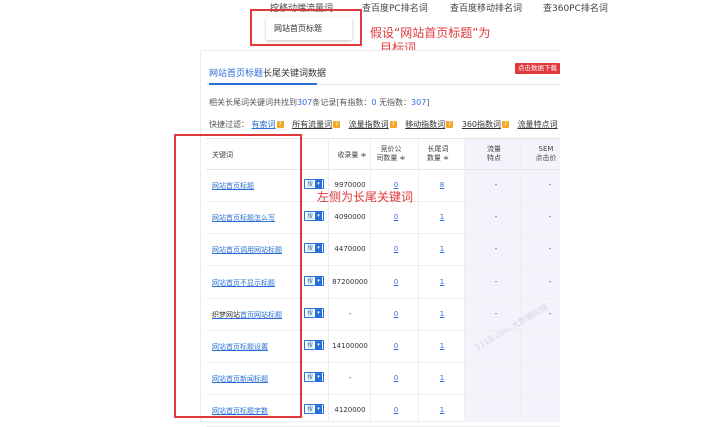 This screenshot has width=720, height=427. Describe the element at coordinates (391, 154) in the screenshot. I see `header-bidders: 竞价公 司数量 ≑` at that location.